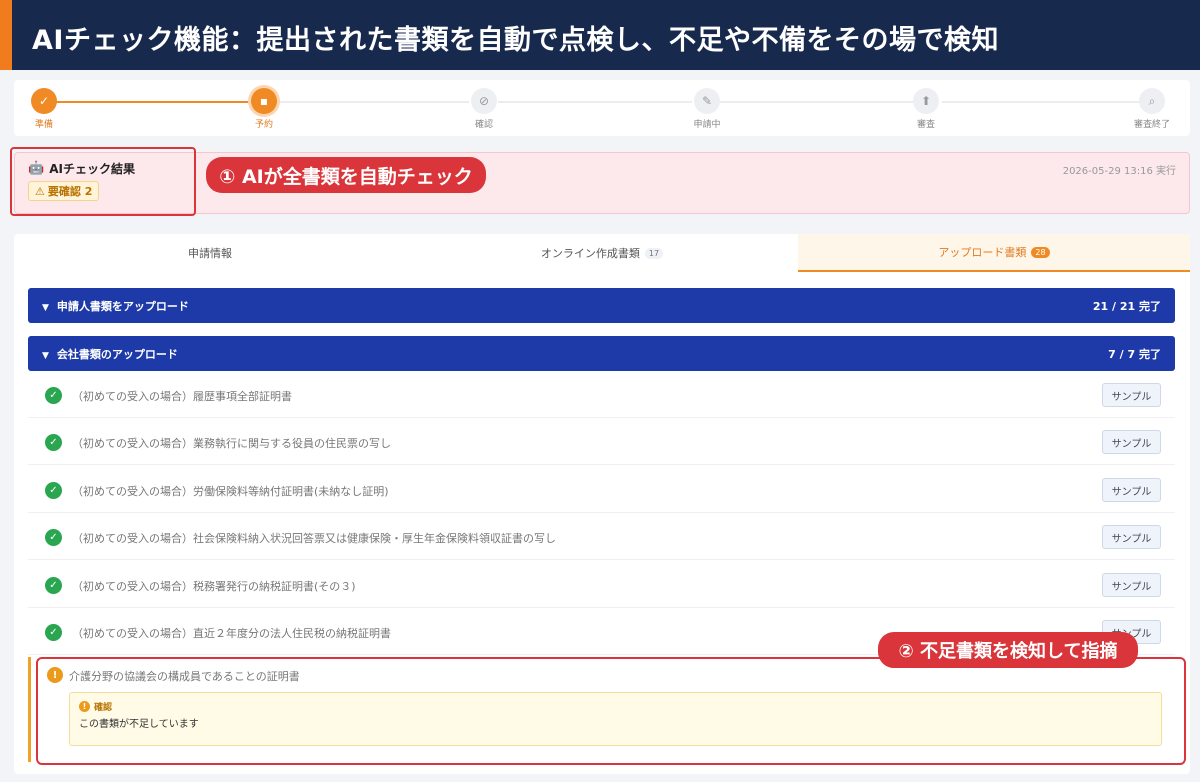 Image resolution: width=1200 pixels, height=782 pixels. Describe the element at coordinates (925, 125) in the screenshot. I see `step-label: 審査` at that location.